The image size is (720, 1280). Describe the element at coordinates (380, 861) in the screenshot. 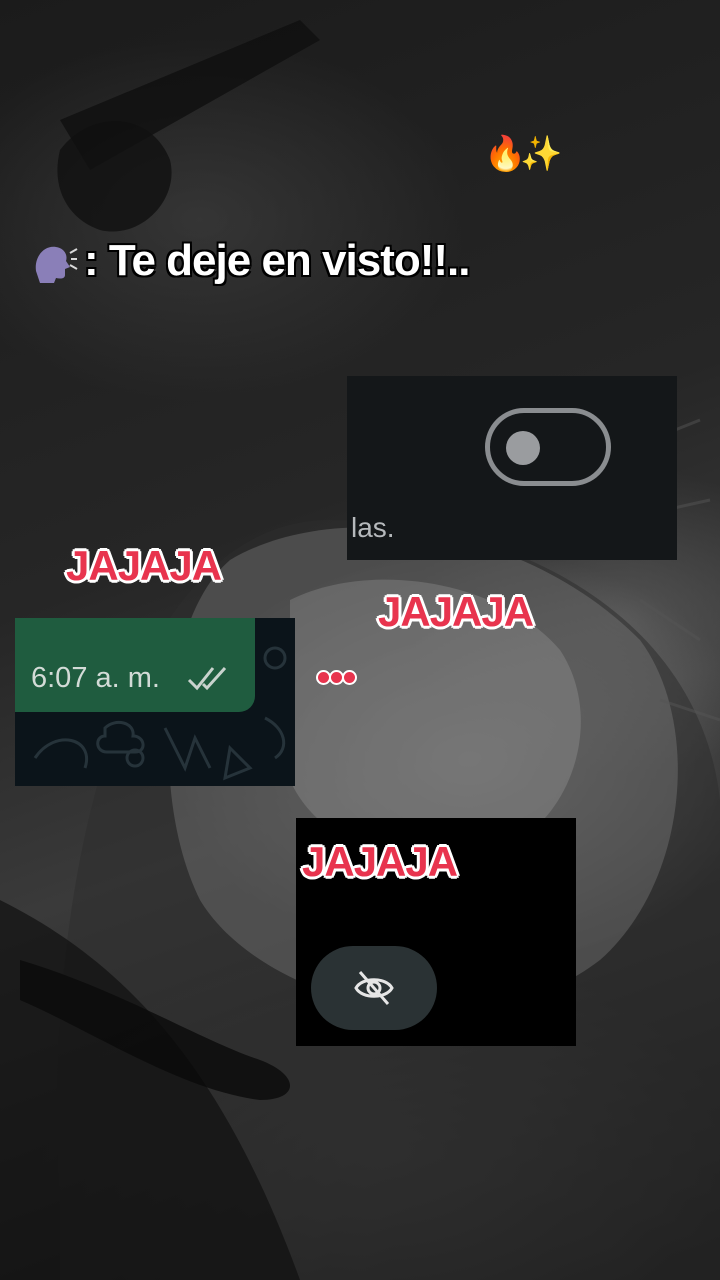

I see `laugh-label-3: JAJAJA` at that location.